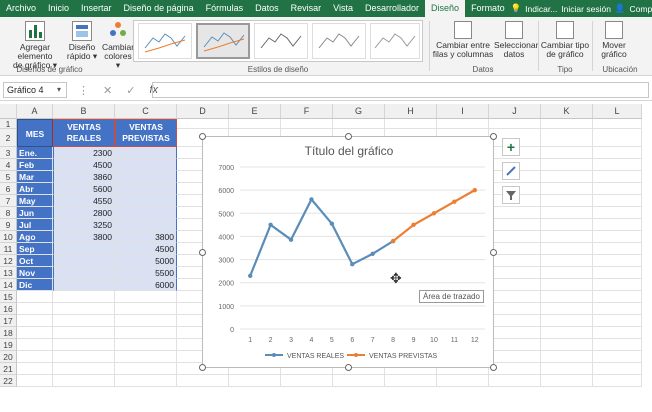 The height and width of the screenshot is (412, 652). What do you see at coordinates (84, 189) in the screenshot?
I see `ventas-reales-cell: 5600` at bounding box center [84, 189].